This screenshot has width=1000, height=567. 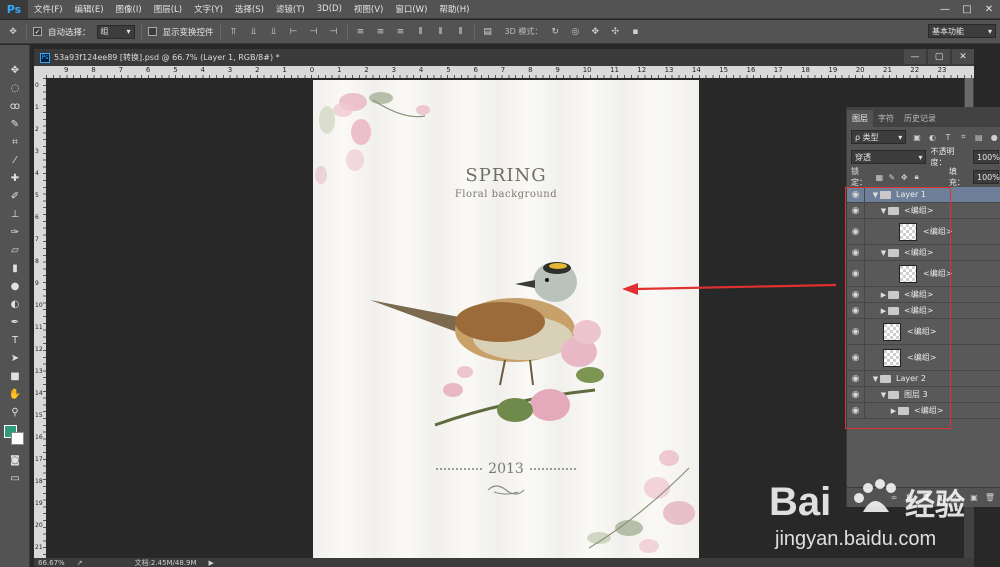 I want to click on export-icon: ↗, so click(x=80, y=563).